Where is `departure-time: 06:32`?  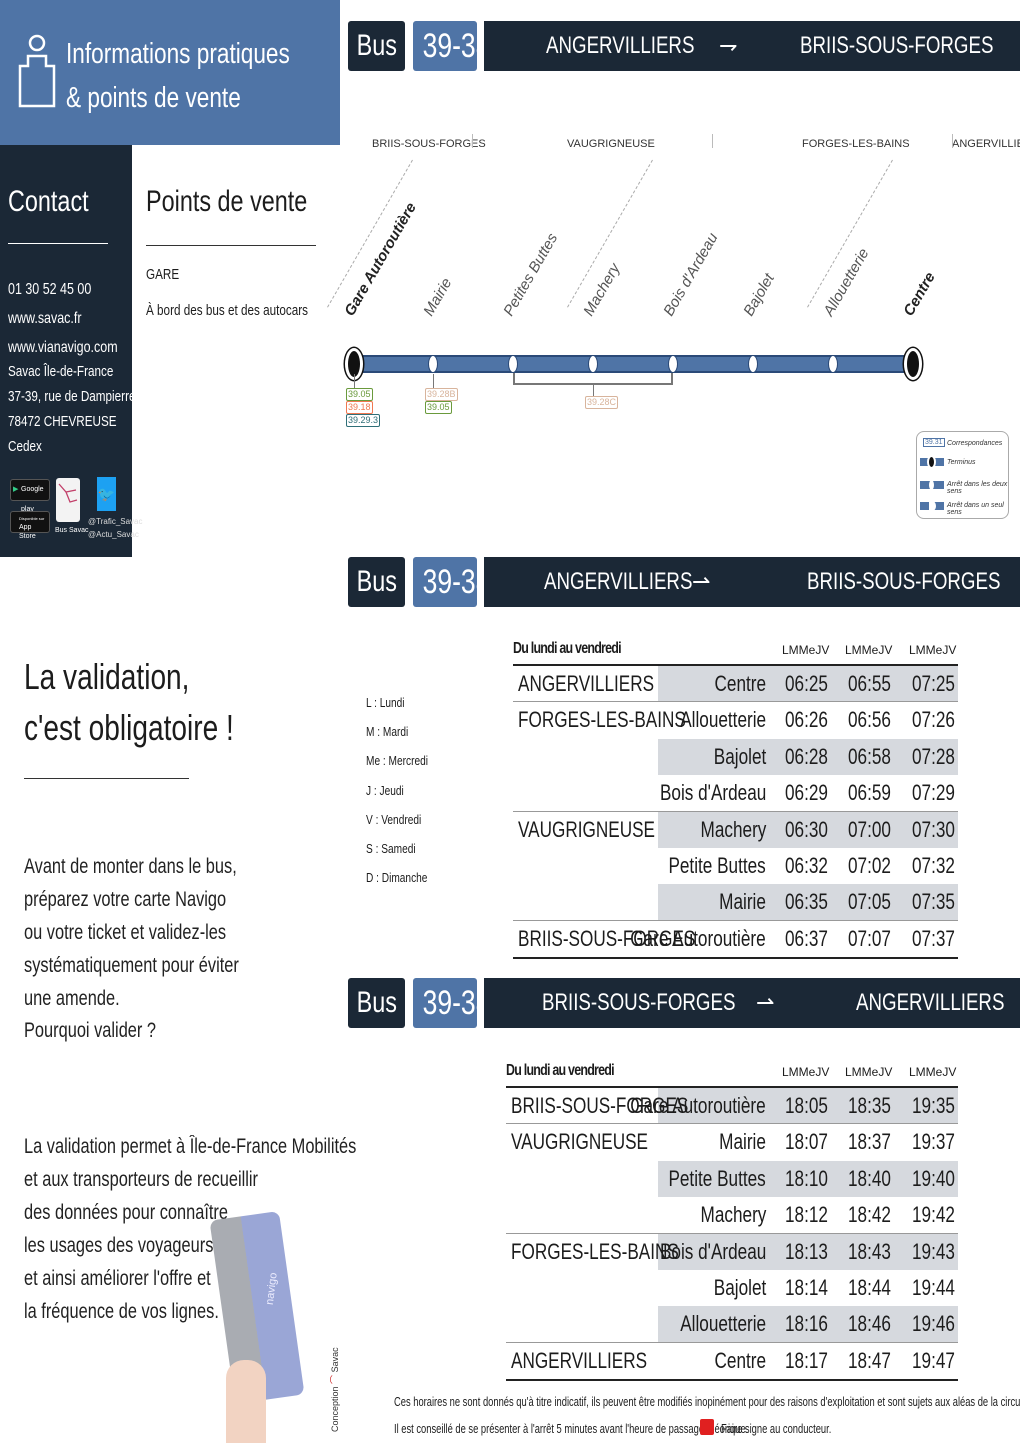 departure-time: 06:32 is located at coordinates (806, 865).